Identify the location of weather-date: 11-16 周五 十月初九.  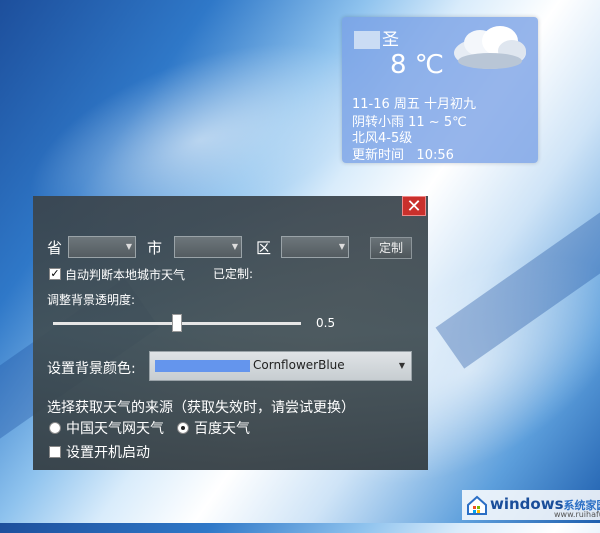
(414, 104).